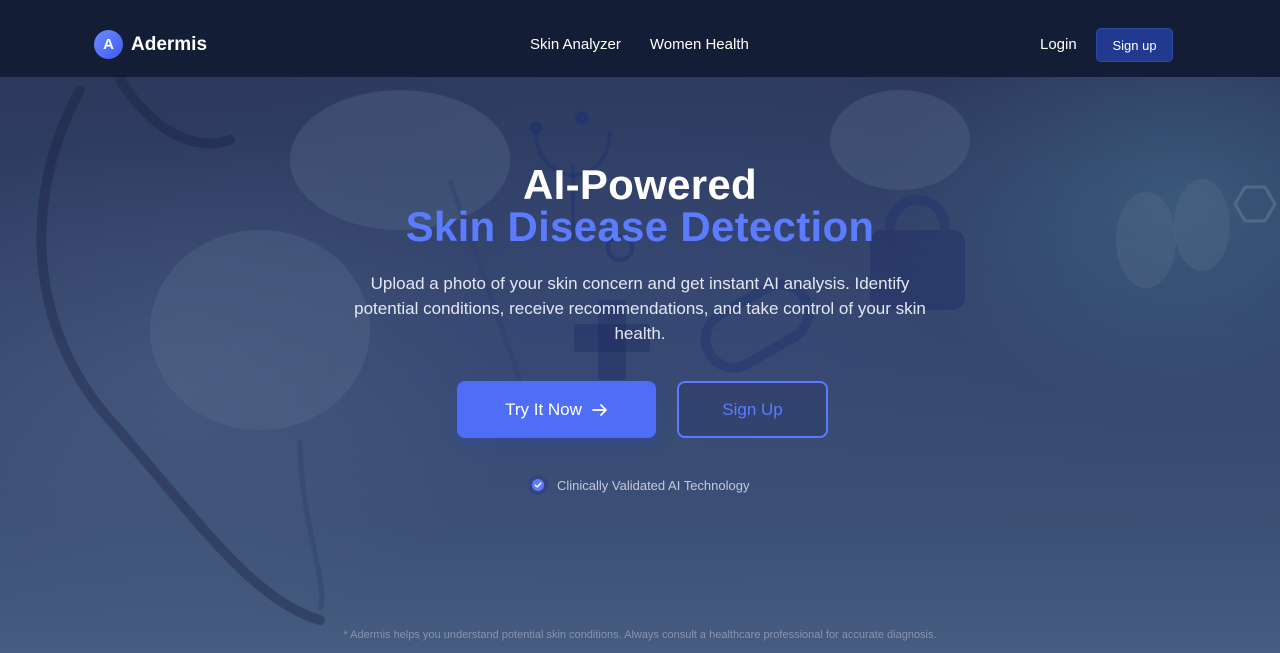 The width and height of the screenshot is (1280, 653). I want to click on arrow-right-icon, so click(599, 409).